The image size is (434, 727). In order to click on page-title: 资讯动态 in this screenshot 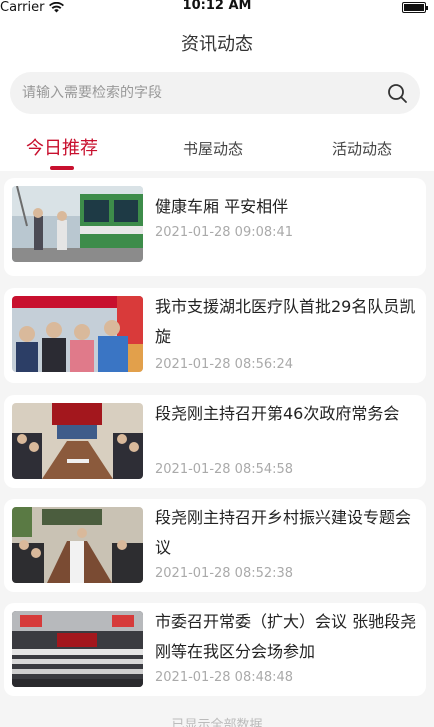, I will do `click(217, 44)`.